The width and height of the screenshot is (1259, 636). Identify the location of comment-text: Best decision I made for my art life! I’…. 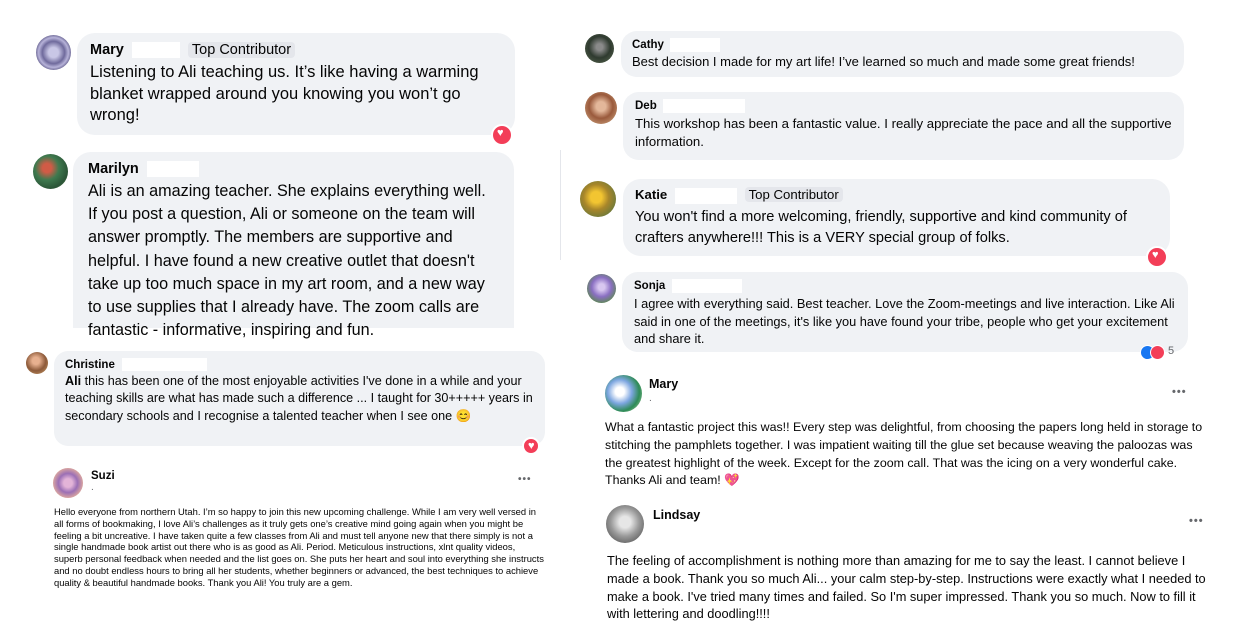
(883, 62).